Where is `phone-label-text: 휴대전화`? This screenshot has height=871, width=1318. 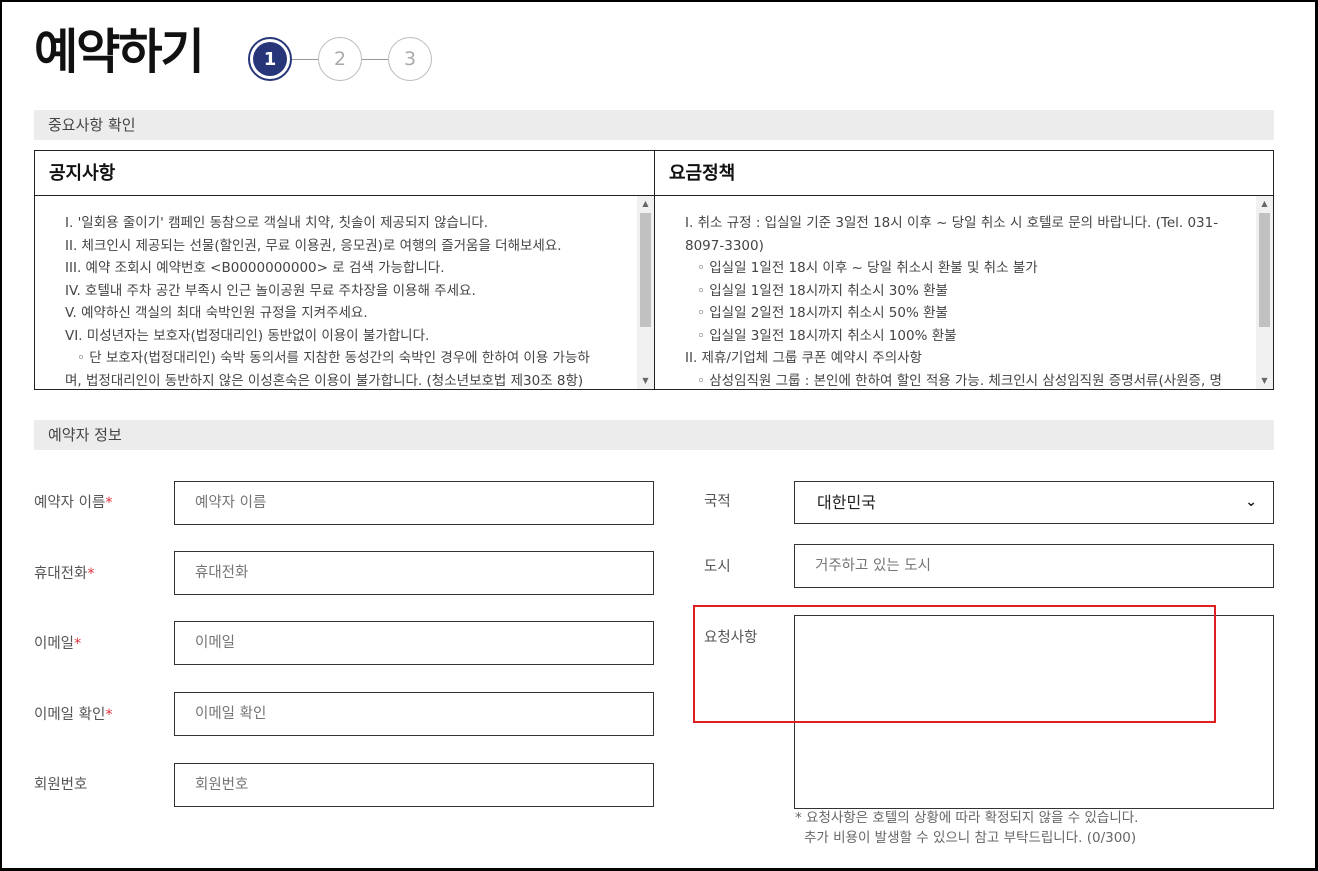 phone-label-text: 휴대전화 is located at coordinates (61, 574).